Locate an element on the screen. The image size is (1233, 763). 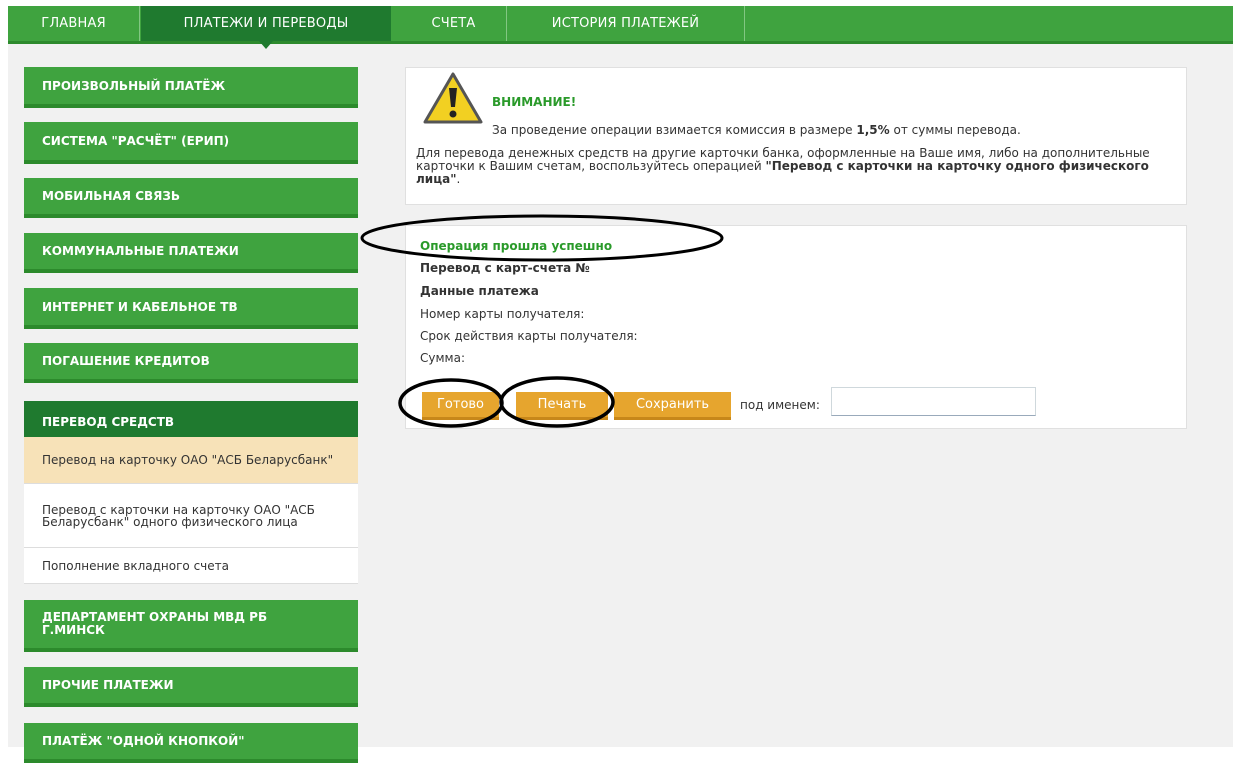
warning-title: ВНИМАНИЕ! is located at coordinates (534, 102).